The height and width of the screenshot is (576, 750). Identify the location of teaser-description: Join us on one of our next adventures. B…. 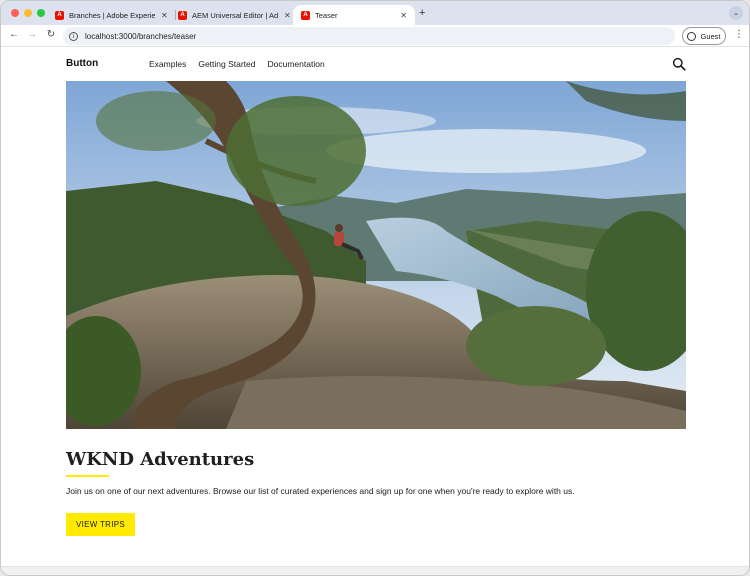
(320, 491).